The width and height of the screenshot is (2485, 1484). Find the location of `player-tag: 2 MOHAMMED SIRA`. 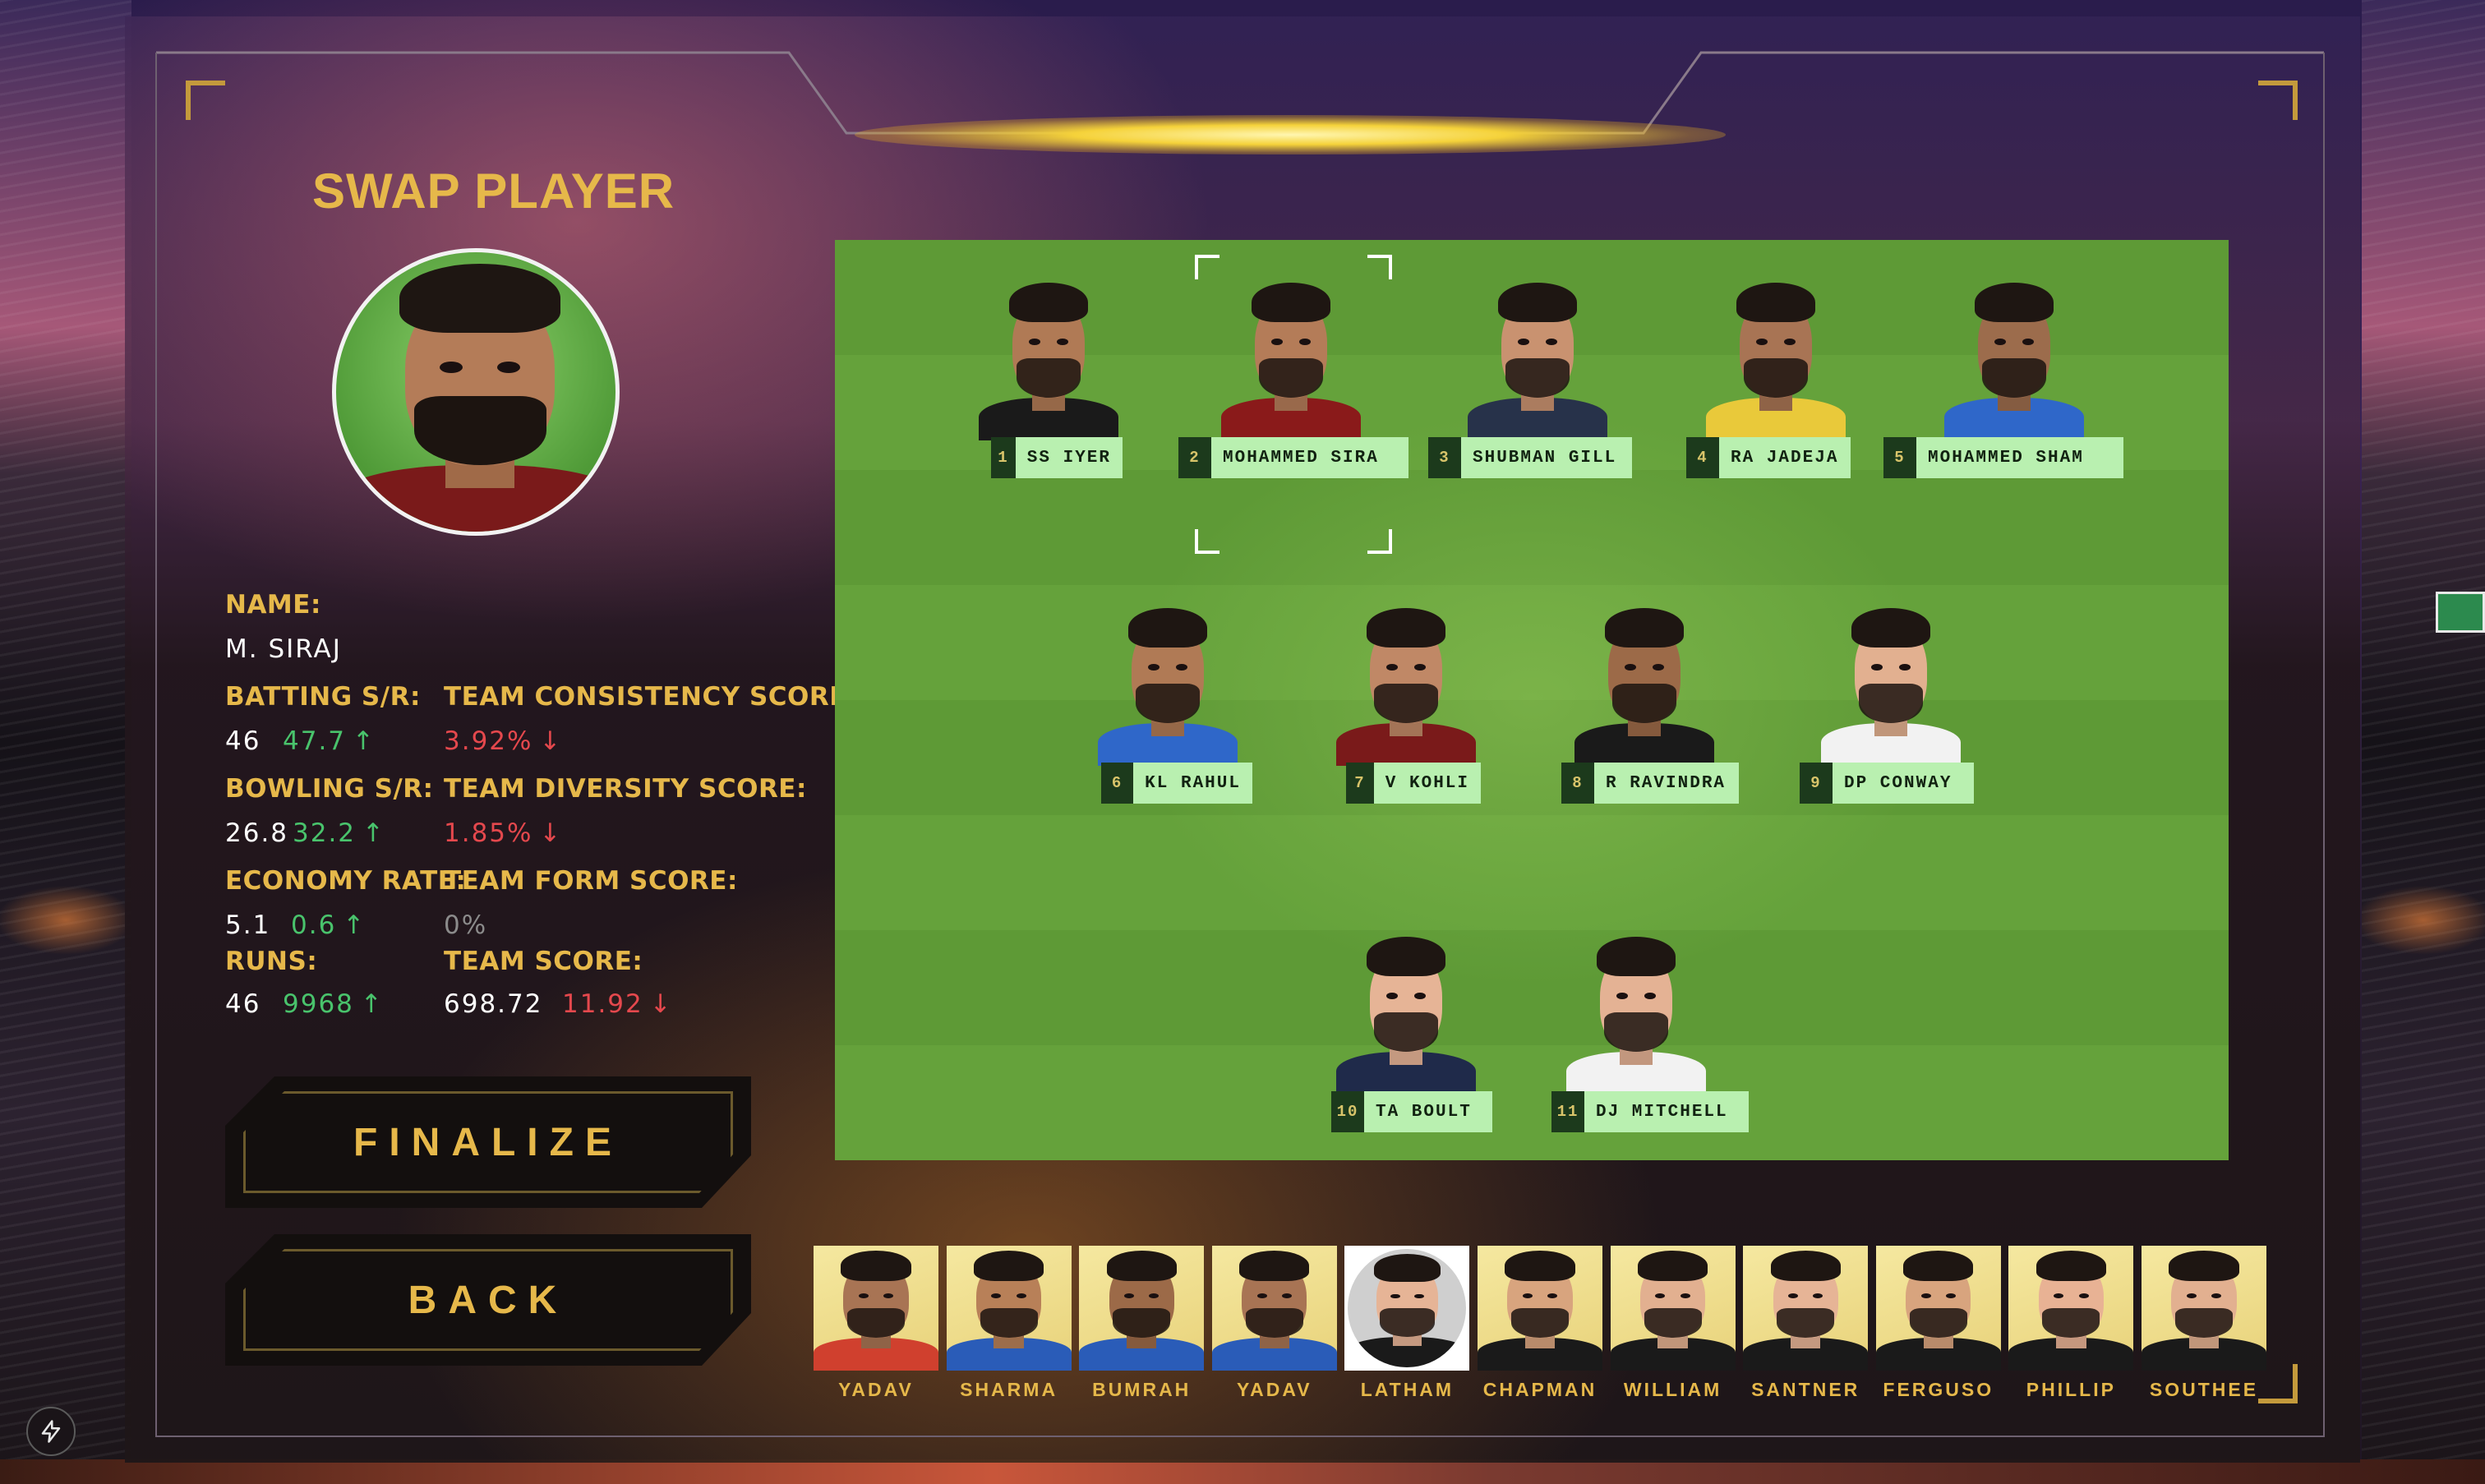

player-tag: 2 MOHAMMED SIRA is located at coordinates (1293, 457).